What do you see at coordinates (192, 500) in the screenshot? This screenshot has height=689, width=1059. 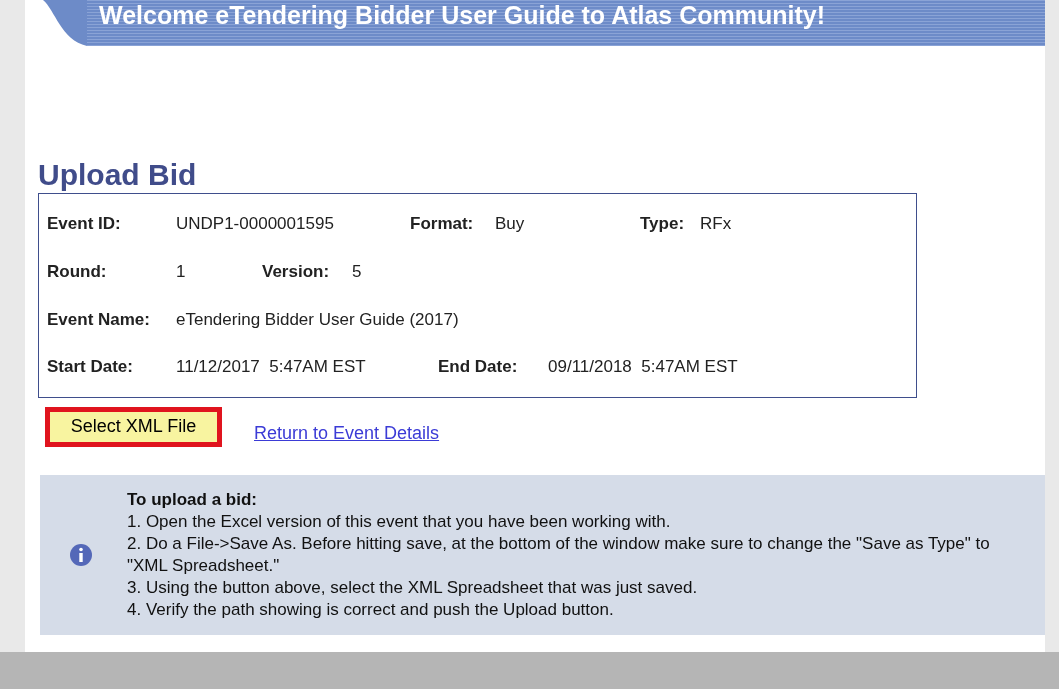 I see `instructions-title: To upload a bid:` at bounding box center [192, 500].